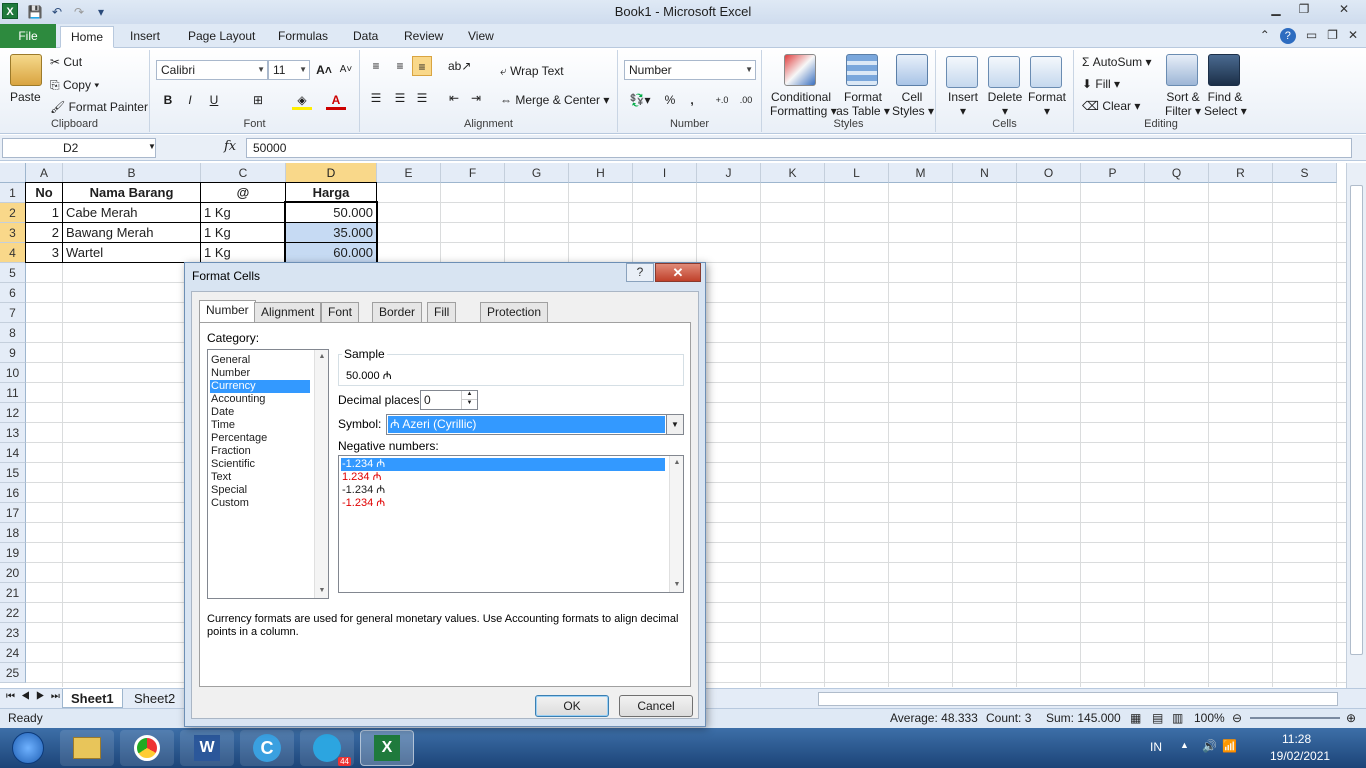 The image size is (1366, 768). Describe the element at coordinates (260, 412) in the screenshot. I see `category-item-date: Date` at that location.